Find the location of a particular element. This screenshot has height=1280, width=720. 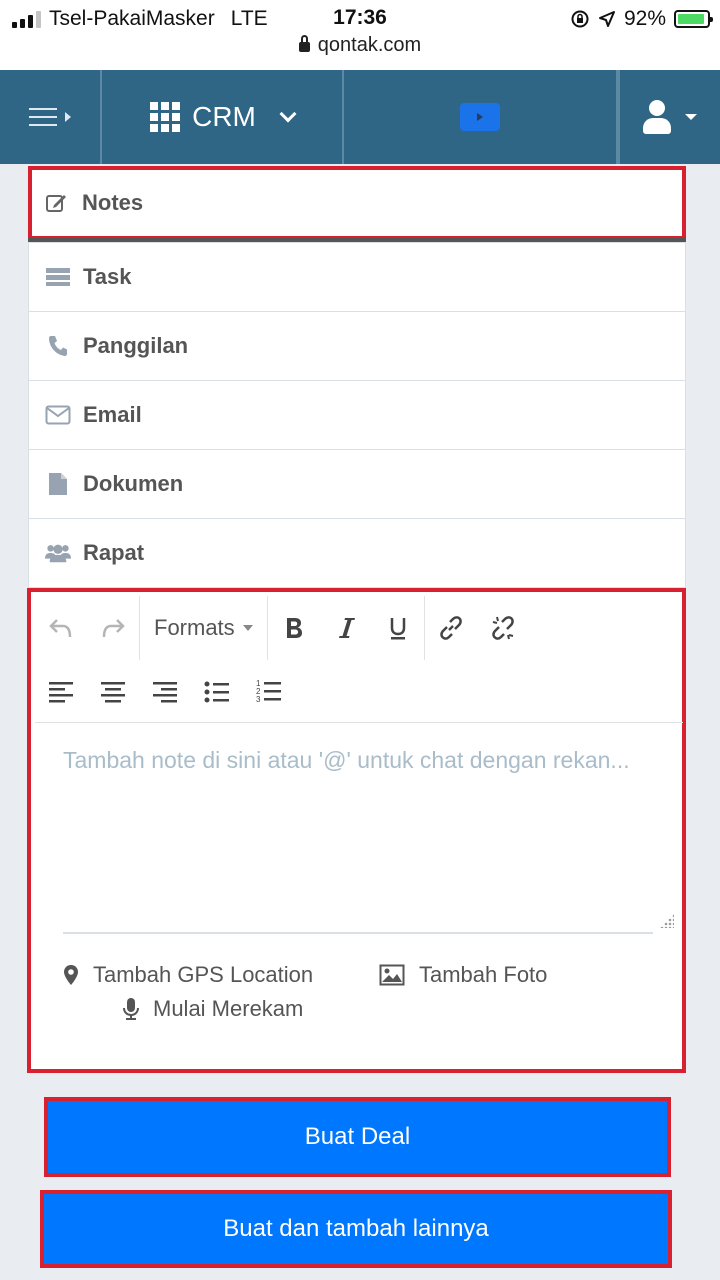

align-right-button is located at coordinates (165, 692).